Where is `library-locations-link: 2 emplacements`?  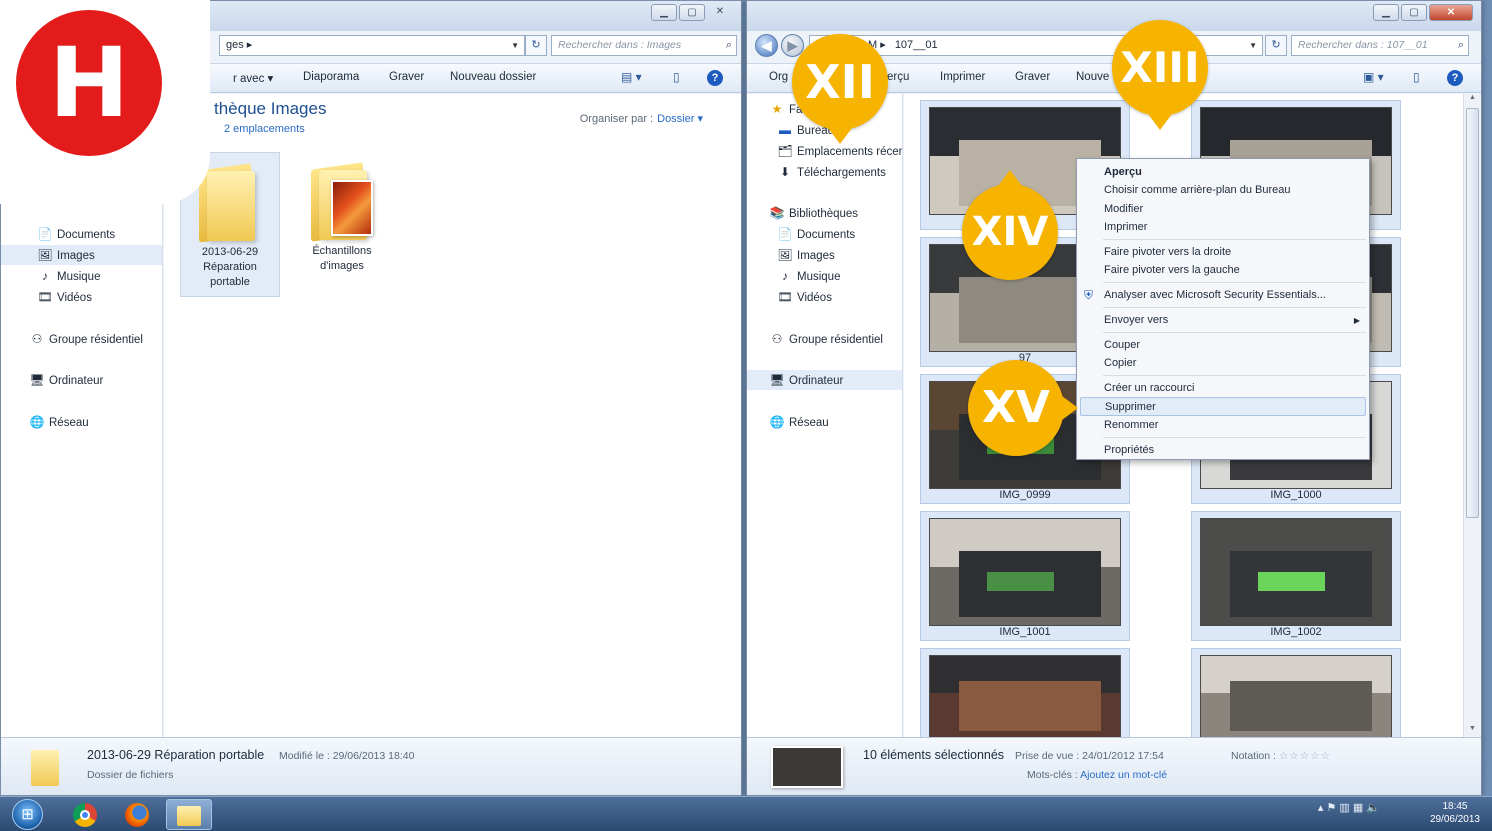
library-locations-link: 2 emplacements is located at coordinates (264, 129).